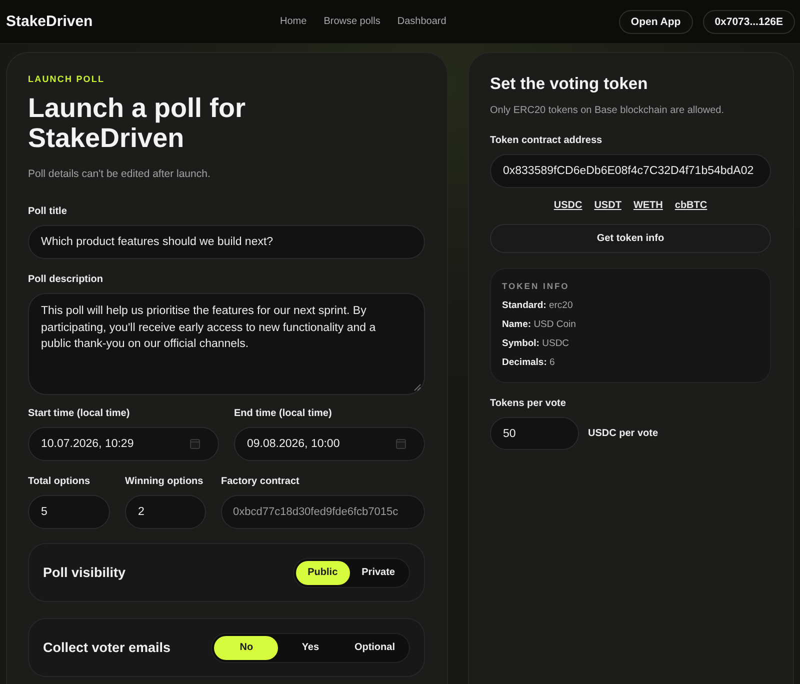  What do you see at coordinates (569, 84) in the screenshot?
I see `card-title: Set the voting token` at bounding box center [569, 84].